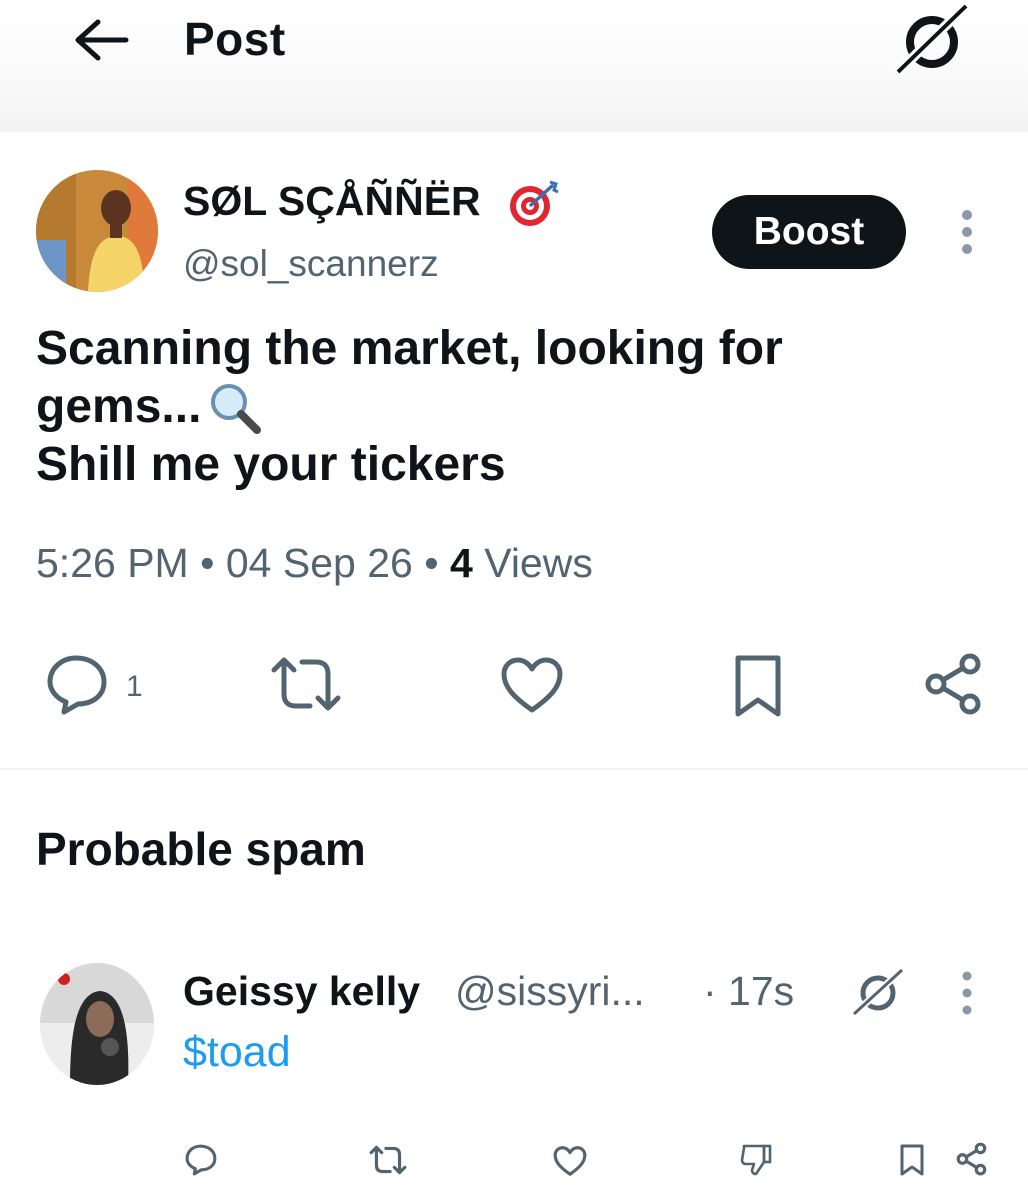 This screenshot has height=1200, width=1028. I want to click on author-handle: @sol_scannerz, so click(311, 264).